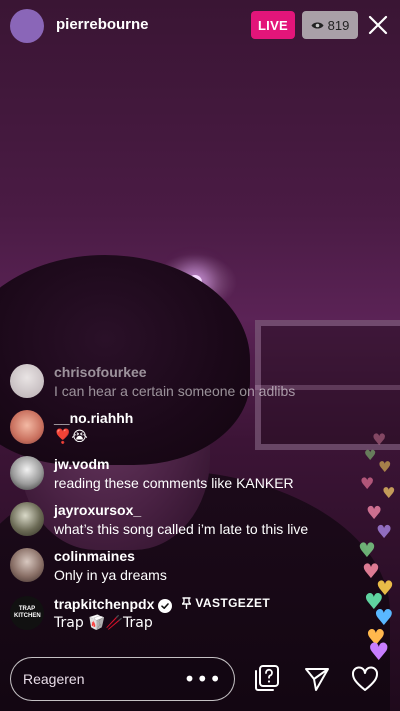 This screenshot has width=400, height=711. What do you see at coordinates (93, 418) in the screenshot?
I see `comment-username: __no.riahhh` at bounding box center [93, 418].